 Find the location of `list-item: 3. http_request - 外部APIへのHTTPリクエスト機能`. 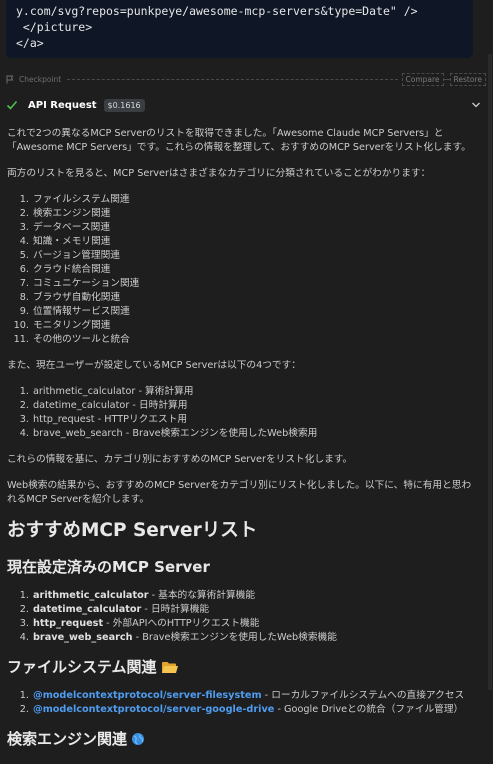

list-item: 3. http_request - 外部APIへのHTTPリクエスト機能 is located at coordinates (139, 623).